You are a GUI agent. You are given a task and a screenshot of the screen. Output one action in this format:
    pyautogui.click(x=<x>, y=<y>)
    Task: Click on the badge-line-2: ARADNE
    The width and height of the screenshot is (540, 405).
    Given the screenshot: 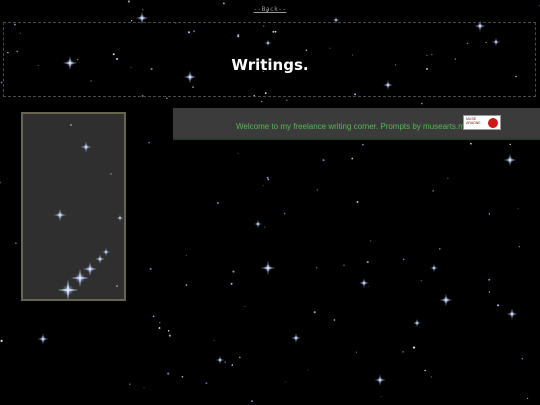 What is the action you would take?
    pyautogui.click(x=473, y=123)
    